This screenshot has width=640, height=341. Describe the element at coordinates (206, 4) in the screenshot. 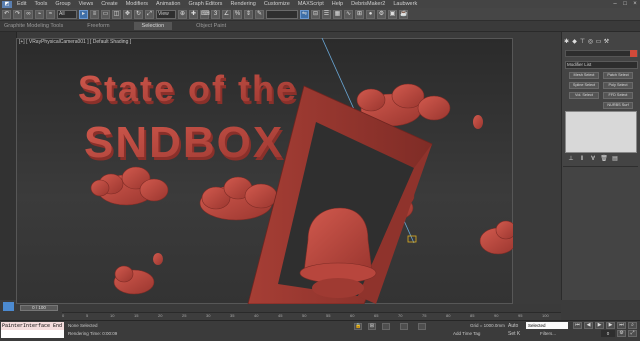

I see `menu-graph-editors: Graph Editors` at that location.